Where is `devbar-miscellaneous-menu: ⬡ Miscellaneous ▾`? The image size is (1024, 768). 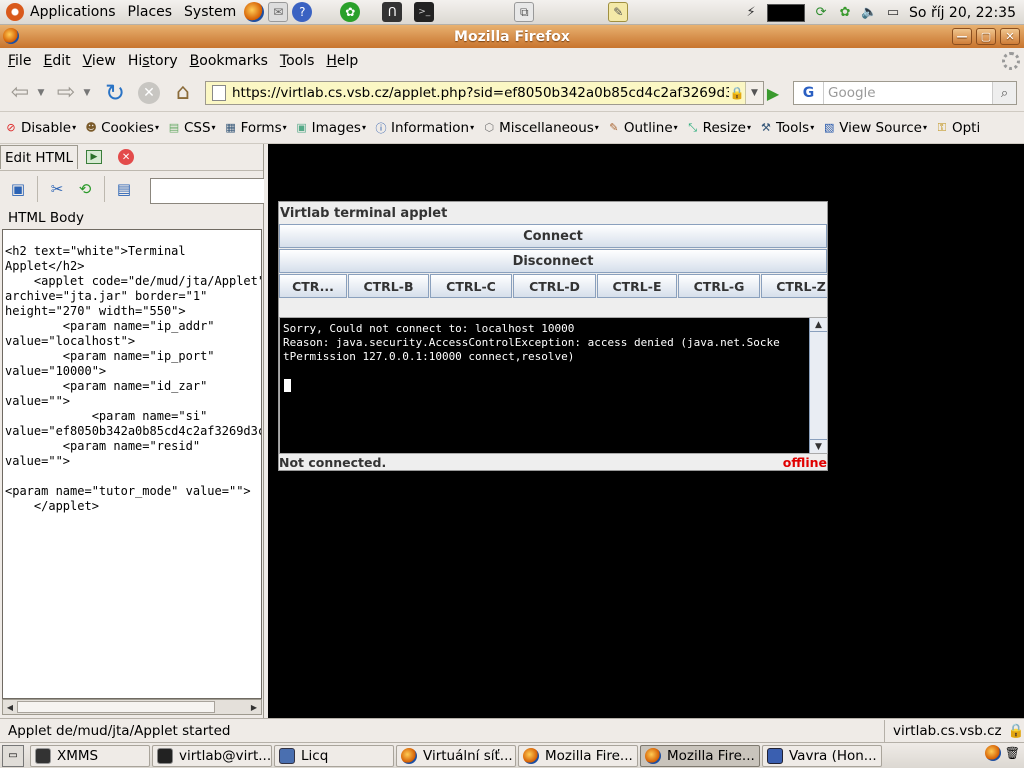
devbar-miscellaneous-menu: ⬡ Miscellaneous ▾ is located at coordinates (540, 128).